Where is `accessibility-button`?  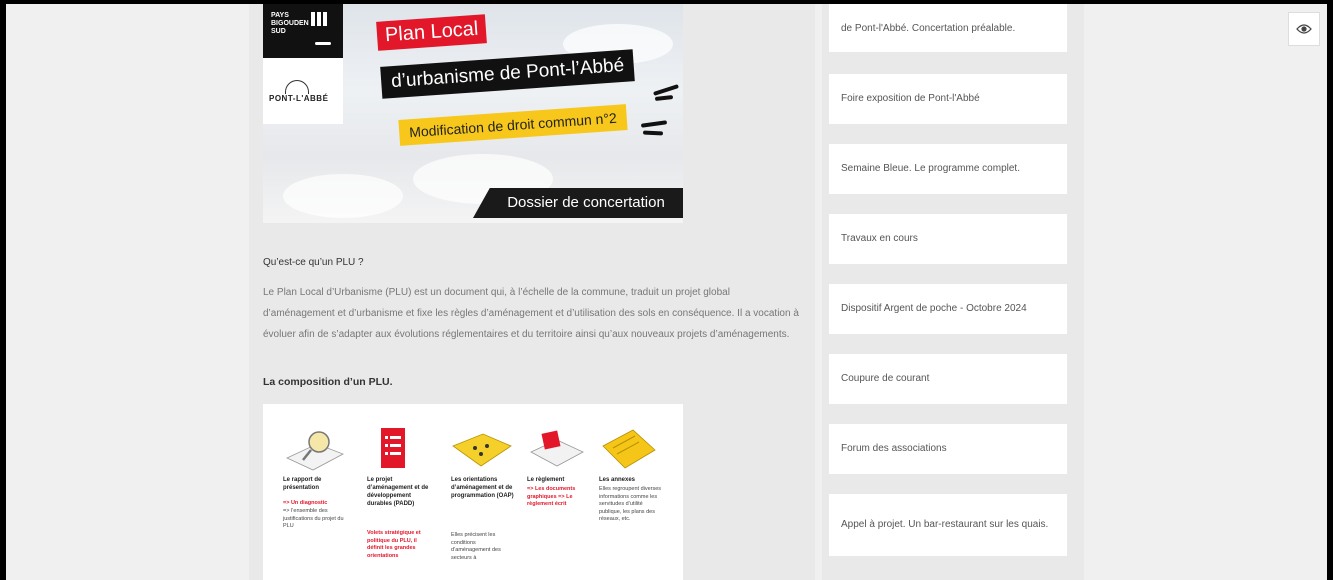 accessibility-button is located at coordinates (1304, 29).